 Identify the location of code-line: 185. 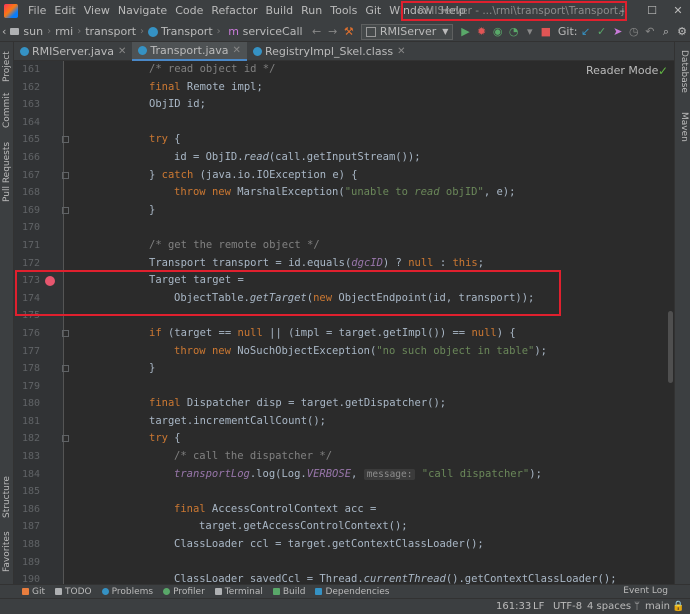
(344, 492).